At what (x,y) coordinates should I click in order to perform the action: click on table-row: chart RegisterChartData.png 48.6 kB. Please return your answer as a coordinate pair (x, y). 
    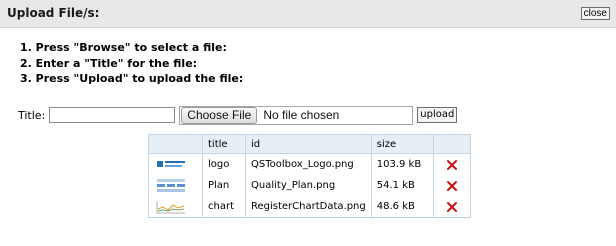
    Looking at the image, I should click on (309, 207).